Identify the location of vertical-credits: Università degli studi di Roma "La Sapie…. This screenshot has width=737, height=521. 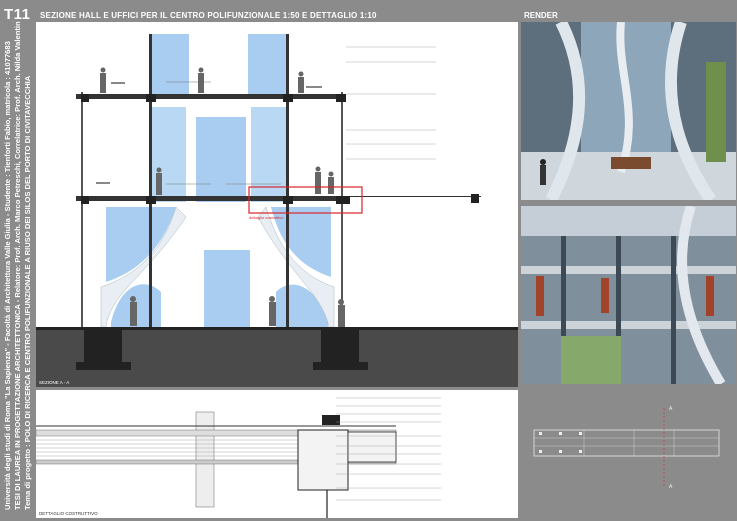
(18, 265).